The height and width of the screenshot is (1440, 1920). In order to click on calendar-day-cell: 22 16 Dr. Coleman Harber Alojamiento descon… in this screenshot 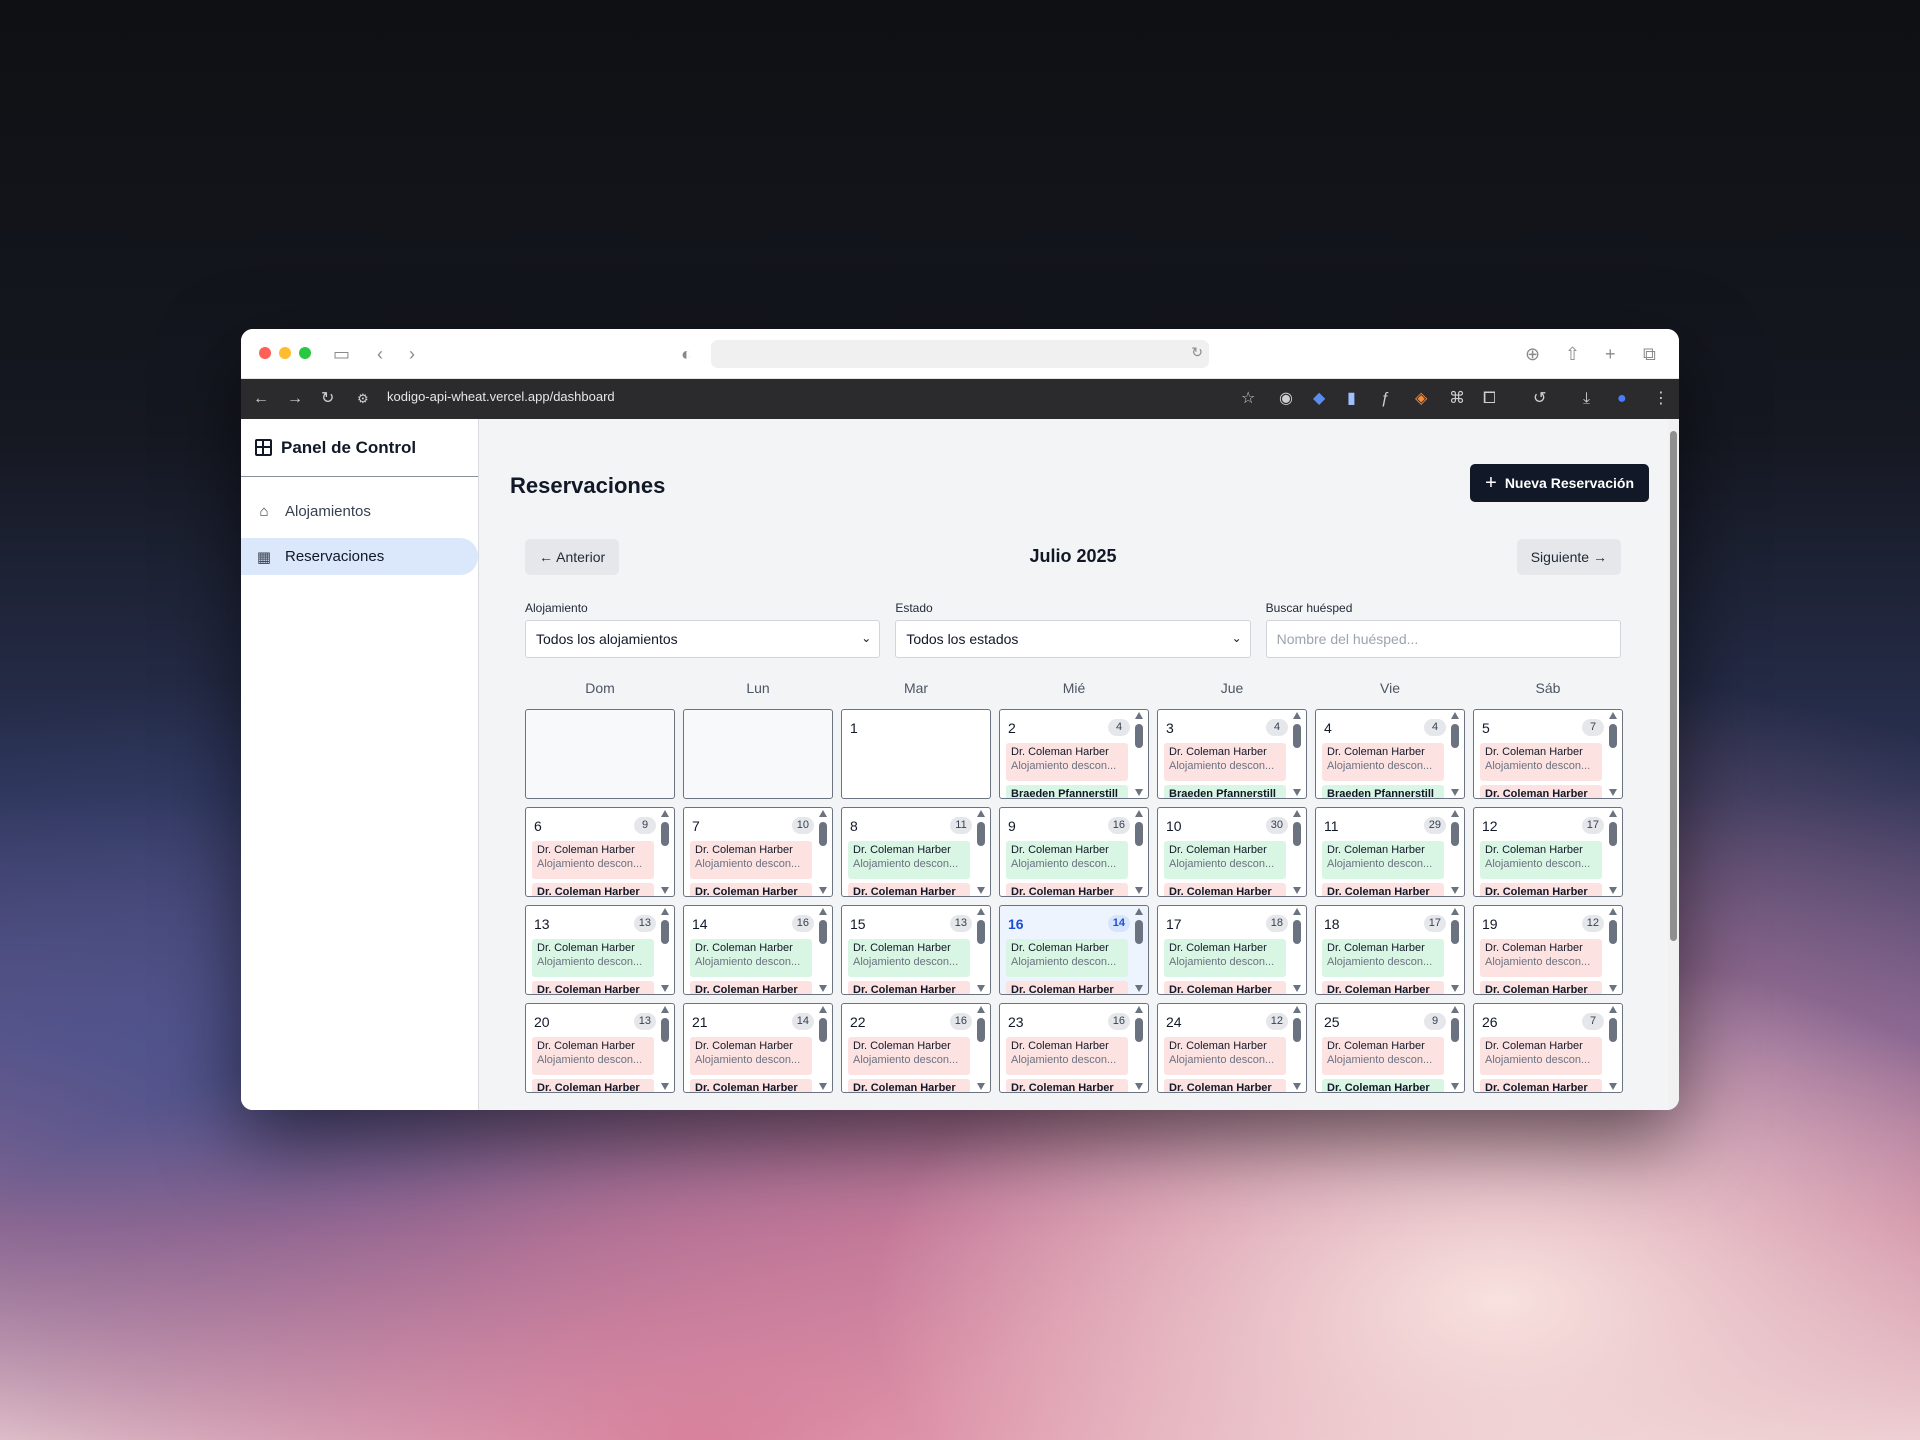, I will do `click(916, 1048)`.